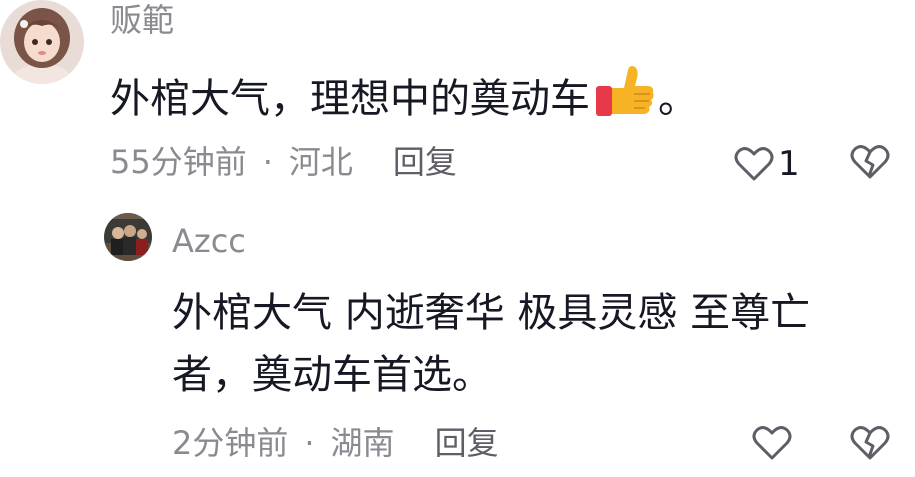 The image size is (915, 477). I want to click on group-photo-avatar, so click(128, 237).